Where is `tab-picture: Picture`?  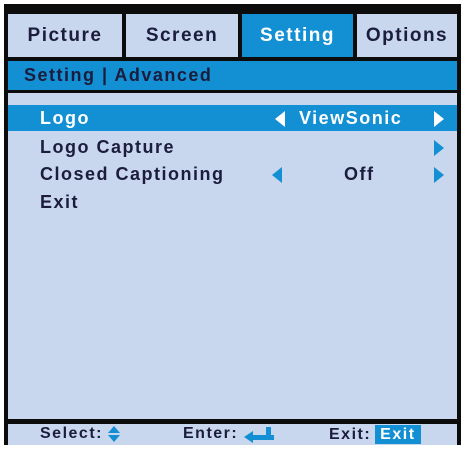
tab-picture: Picture is located at coordinates (65, 35).